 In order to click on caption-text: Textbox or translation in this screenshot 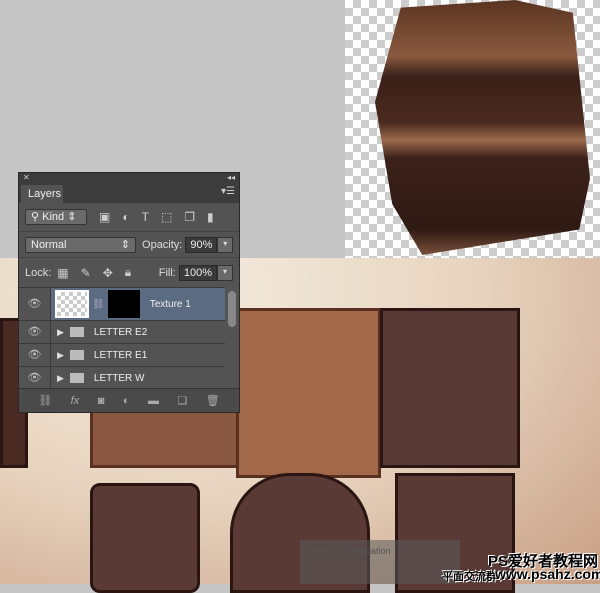, I will do `click(348, 551)`.